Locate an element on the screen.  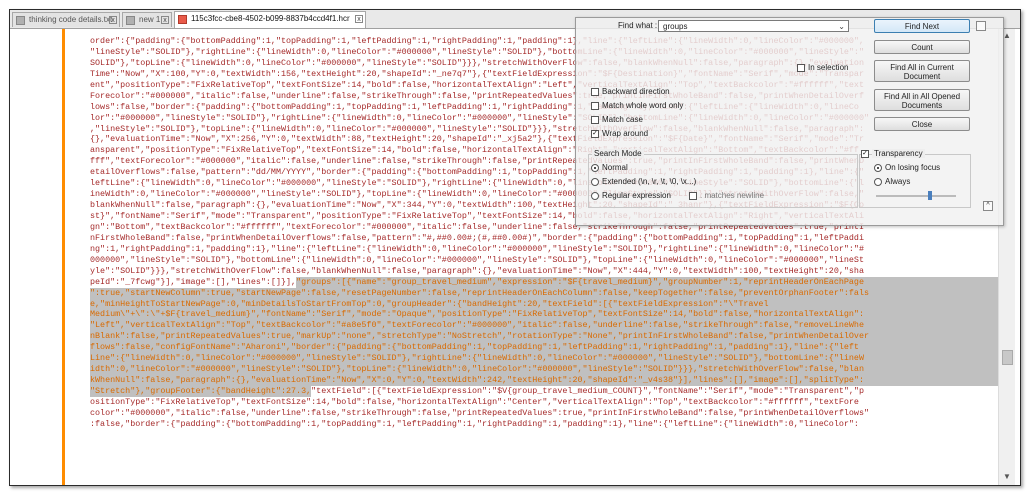
transparency-title: Transparency is located at coordinates (898, 153).